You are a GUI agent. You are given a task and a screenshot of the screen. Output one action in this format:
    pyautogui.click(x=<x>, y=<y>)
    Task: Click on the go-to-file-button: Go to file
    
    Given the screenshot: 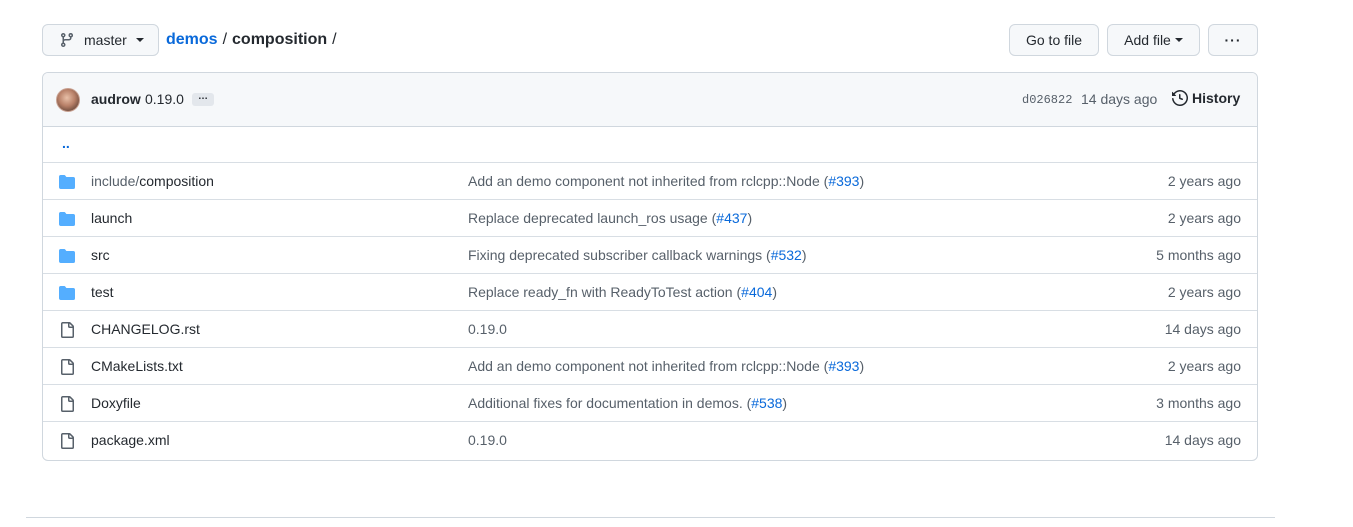 What is the action you would take?
    pyautogui.click(x=1054, y=40)
    